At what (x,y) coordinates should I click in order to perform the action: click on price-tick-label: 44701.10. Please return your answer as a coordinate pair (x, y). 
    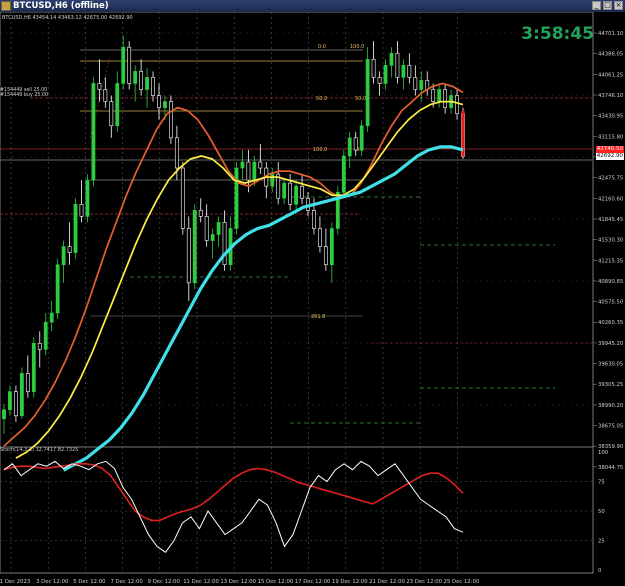
    Looking at the image, I should click on (611, 34).